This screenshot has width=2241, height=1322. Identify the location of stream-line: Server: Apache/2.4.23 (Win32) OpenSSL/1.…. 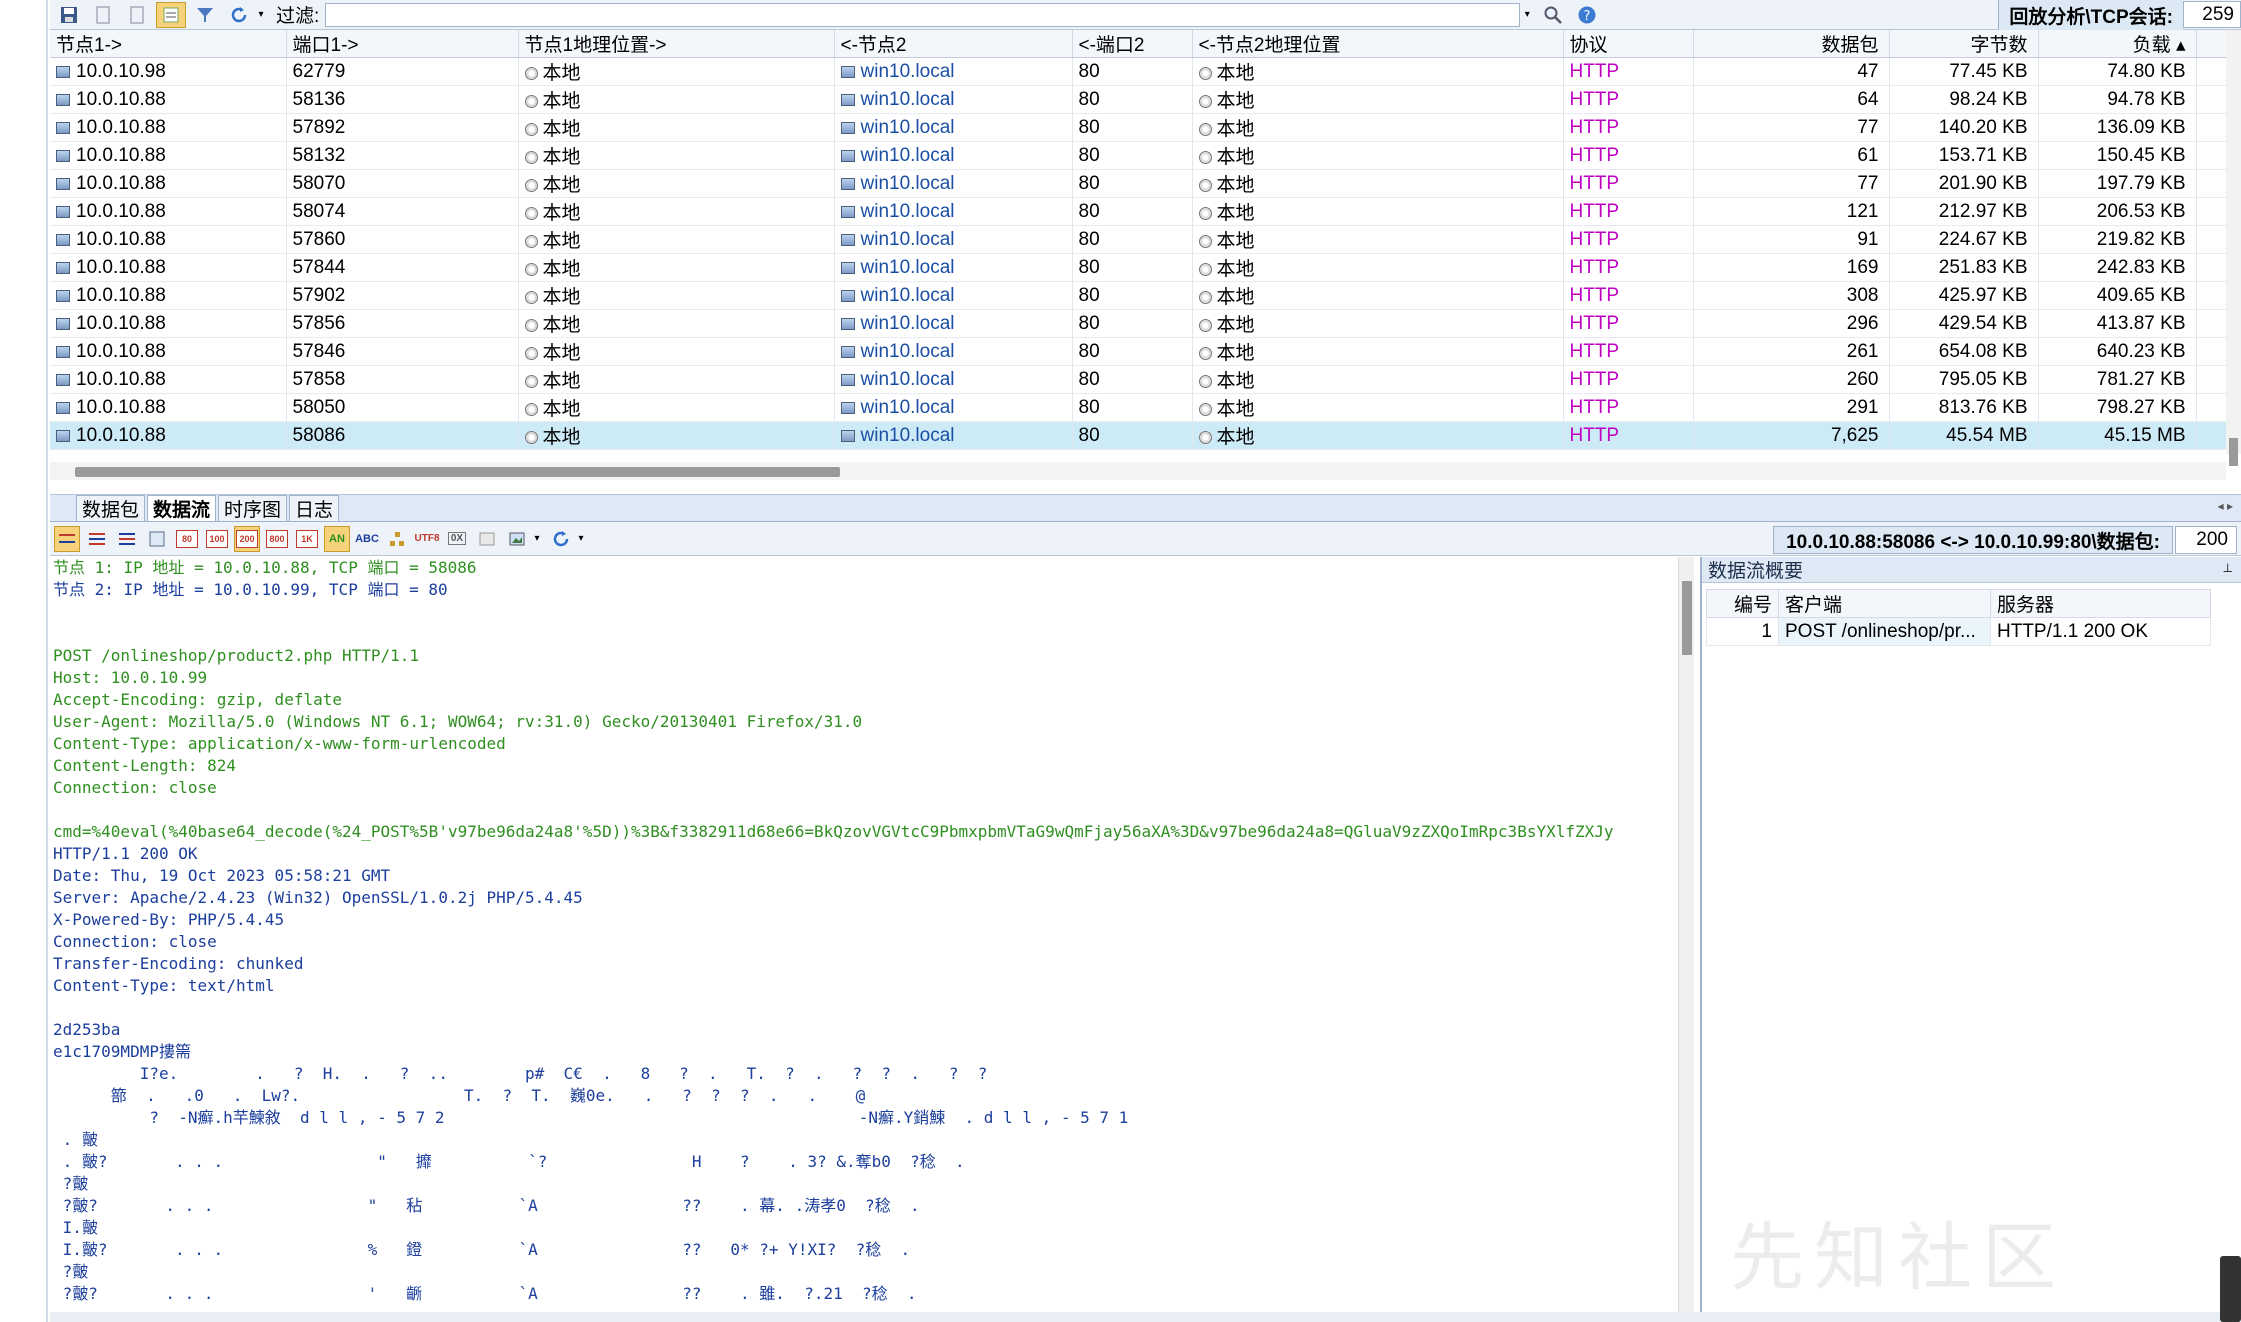
(318, 897).